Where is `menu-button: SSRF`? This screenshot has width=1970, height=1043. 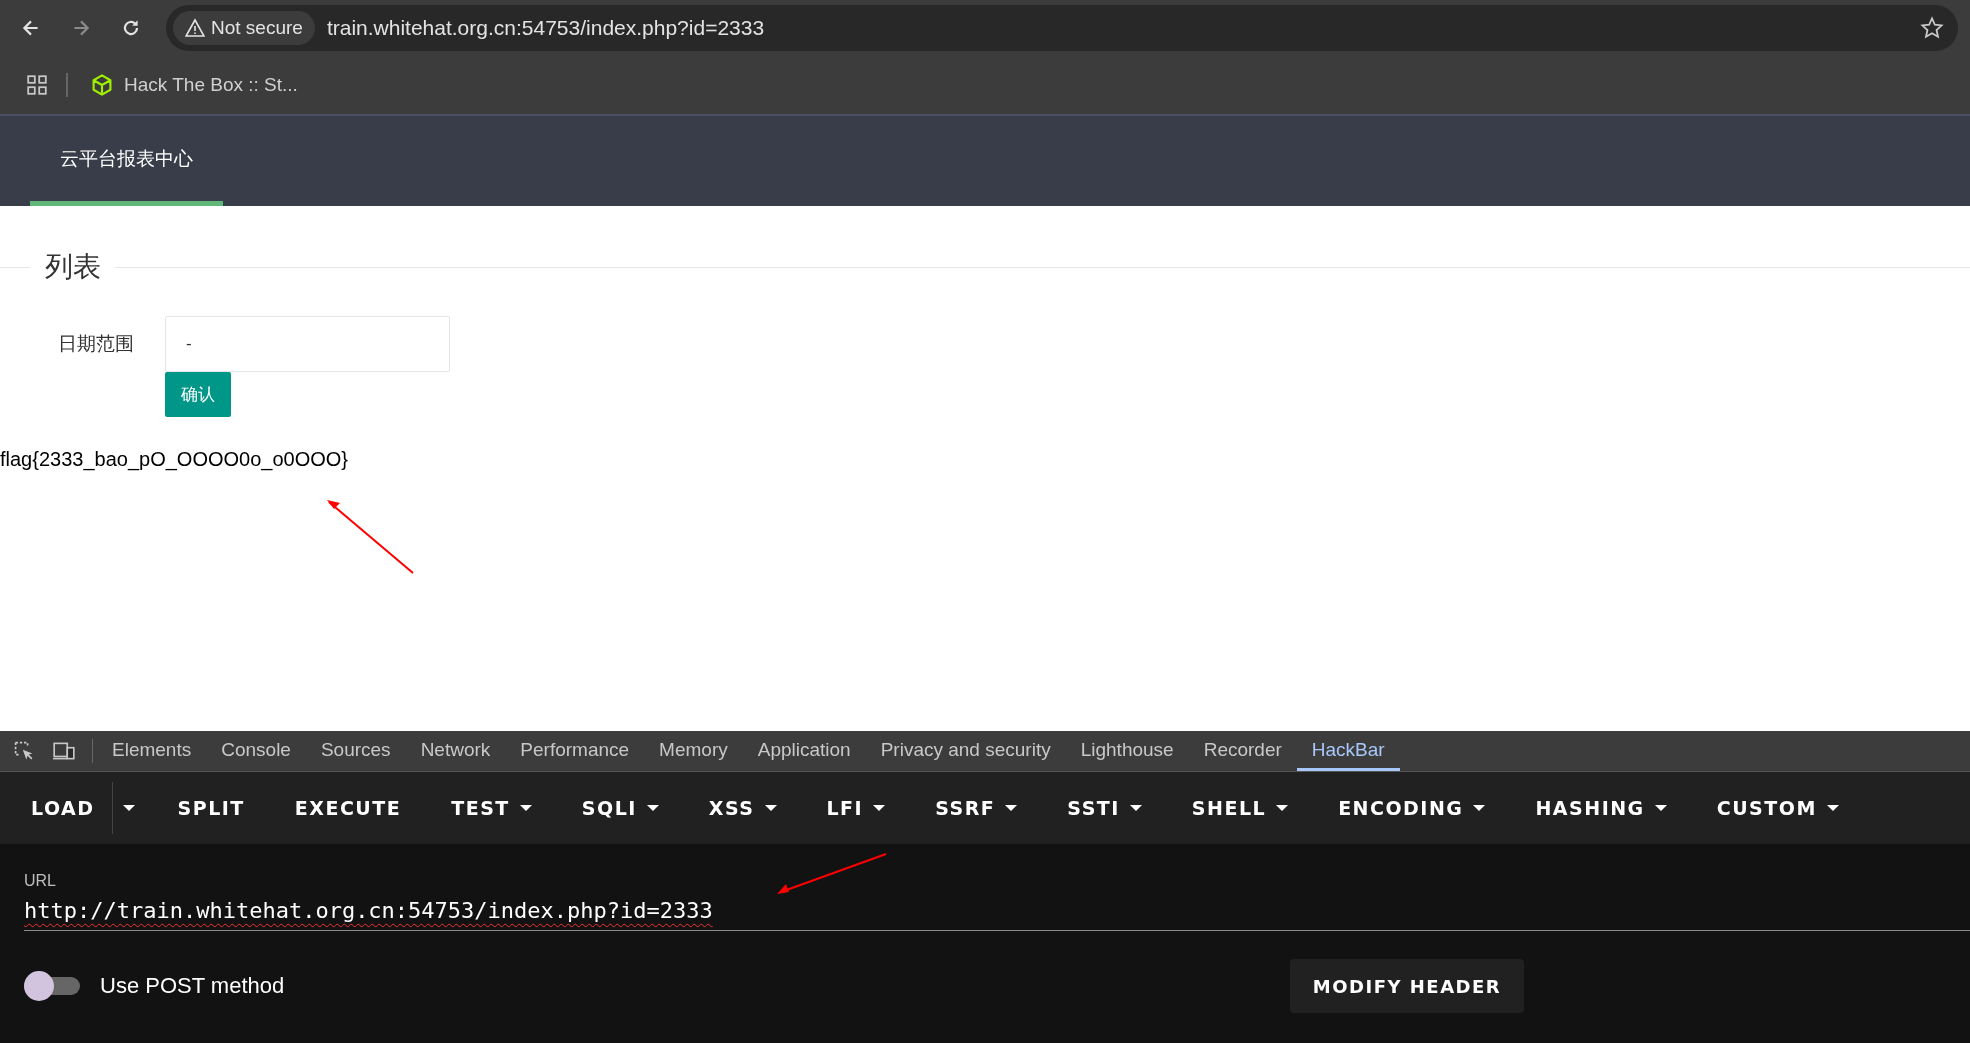
menu-button: SSRF is located at coordinates (976, 808).